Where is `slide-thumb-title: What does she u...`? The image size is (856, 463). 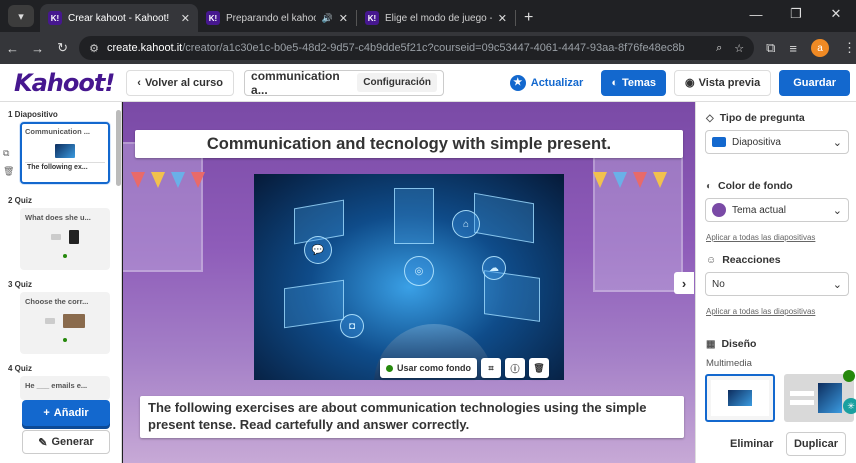
slide-thumb-title: What does she u... is located at coordinates (58, 217).